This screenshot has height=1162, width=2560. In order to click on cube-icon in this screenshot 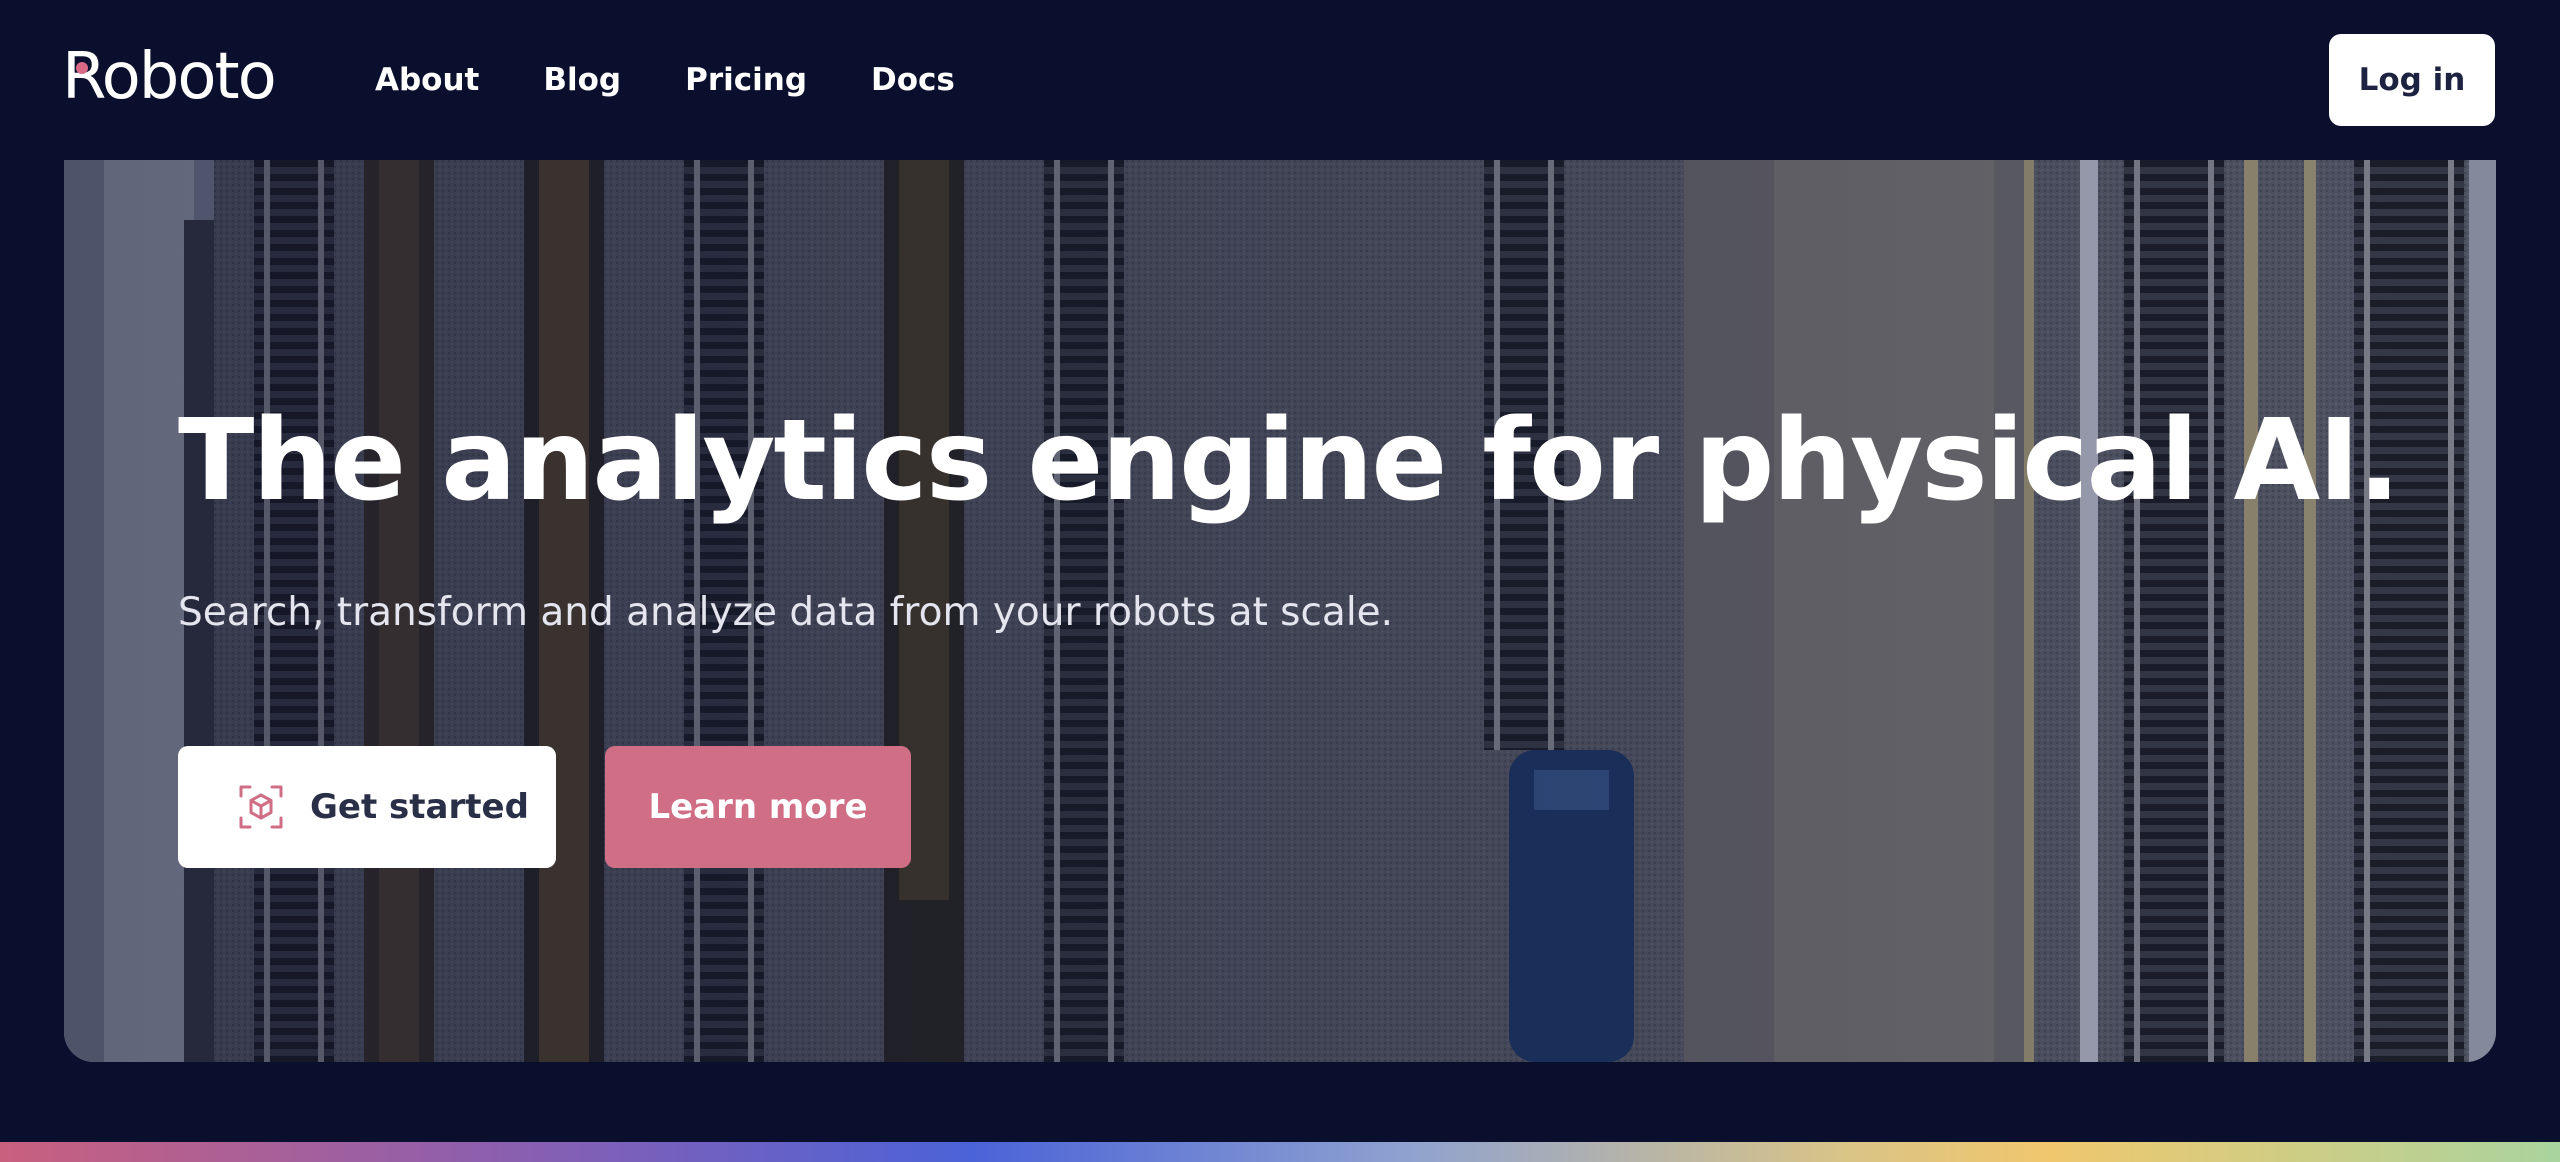, I will do `click(261, 807)`.